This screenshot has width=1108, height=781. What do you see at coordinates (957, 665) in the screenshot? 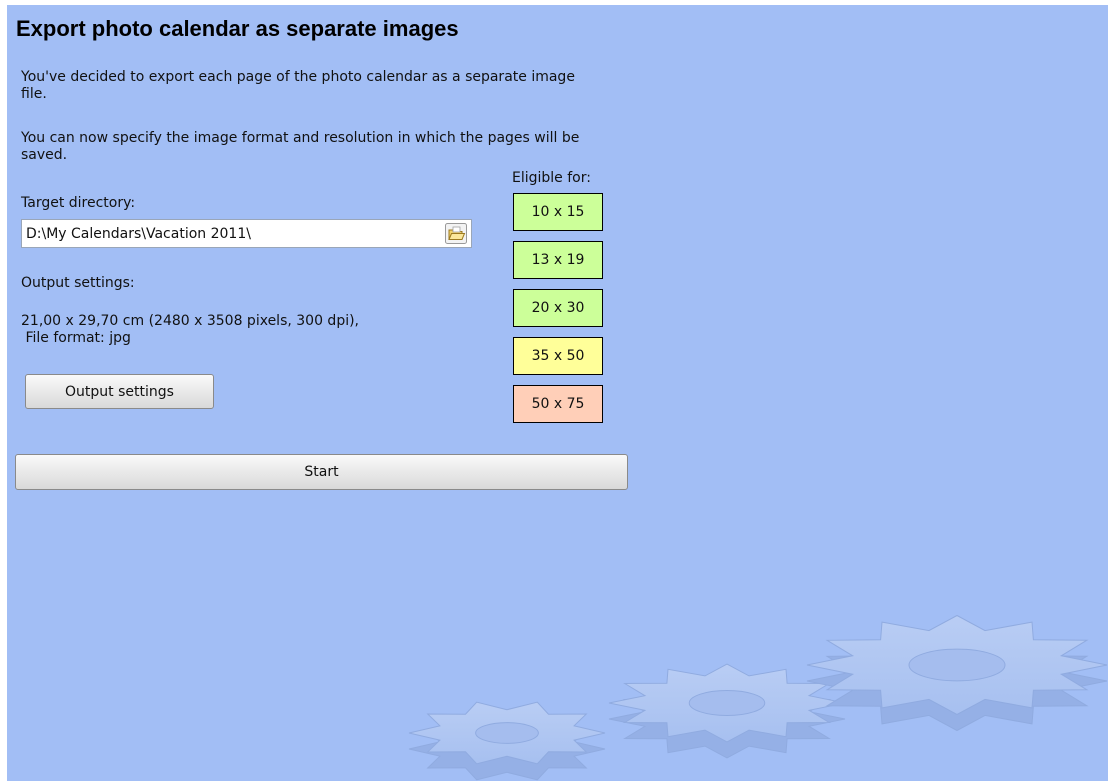
I see `gear-3-hub` at bounding box center [957, 665].